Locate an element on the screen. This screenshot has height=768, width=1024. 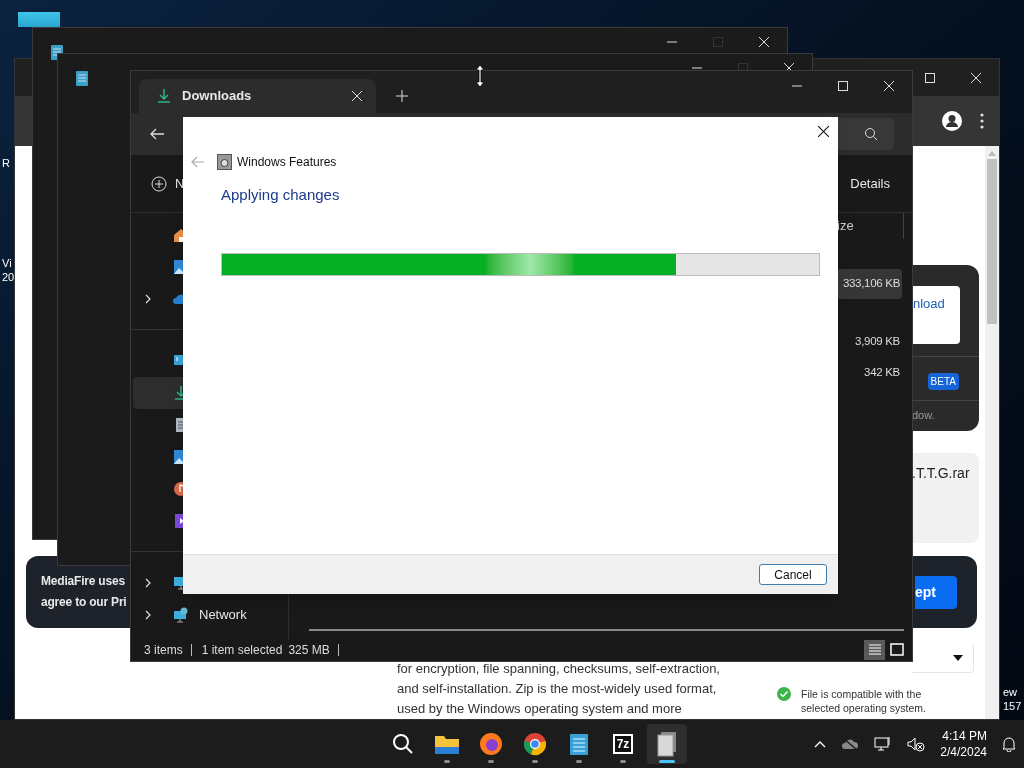
resize-cursor-icon is located at coordinates (480, 76).